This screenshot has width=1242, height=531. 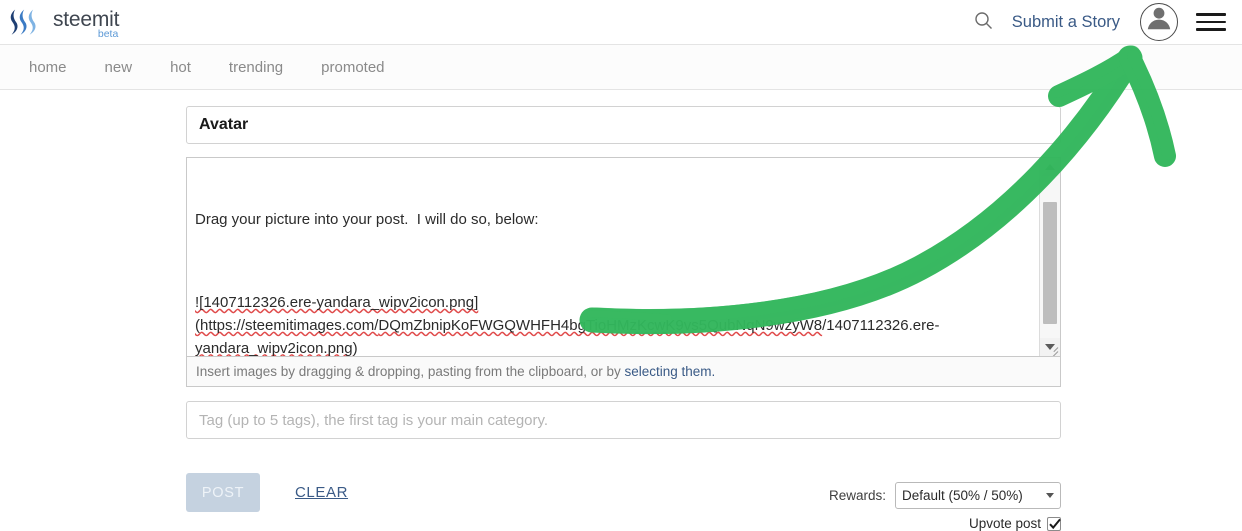 I want to click on brand-name: steemit, so click(x=86, y=19).